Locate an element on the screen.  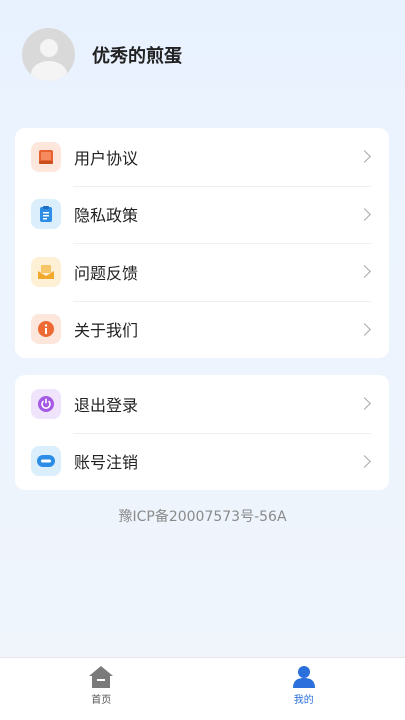
menu-item-logout: 退出登录 is located at coordinates (202, 404).